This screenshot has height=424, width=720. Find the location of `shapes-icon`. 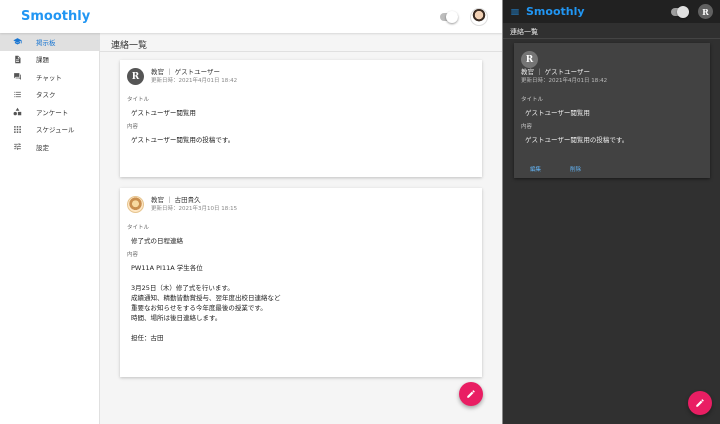

shapes-icon is located at coordinates (17, 112).